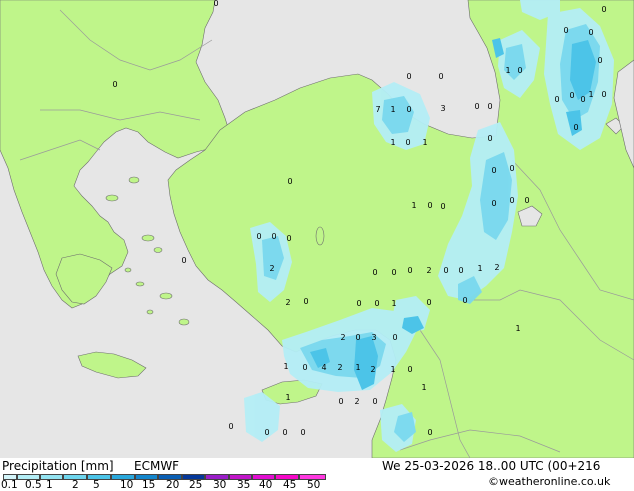 The width and height of the screenshot is (634, 491). I want to click on colorbar-label: 40, so click(266, 485).